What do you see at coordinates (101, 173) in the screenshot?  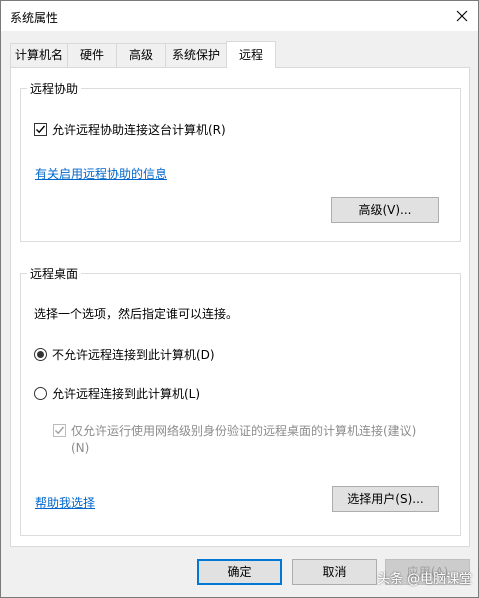 I see `remote-assistance-info-link: 有关启用远程协助的信息` at bounding box center [101, 173].